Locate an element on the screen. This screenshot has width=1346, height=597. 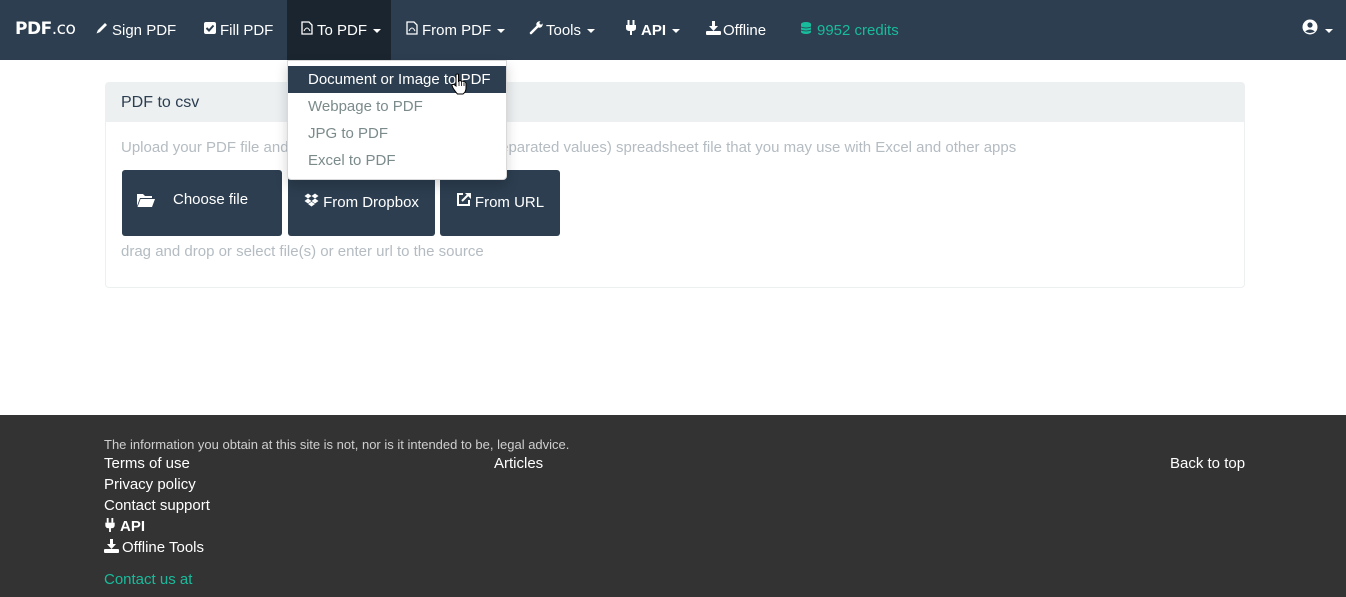
footer-api-label: API is located at coordinates (133, 526).